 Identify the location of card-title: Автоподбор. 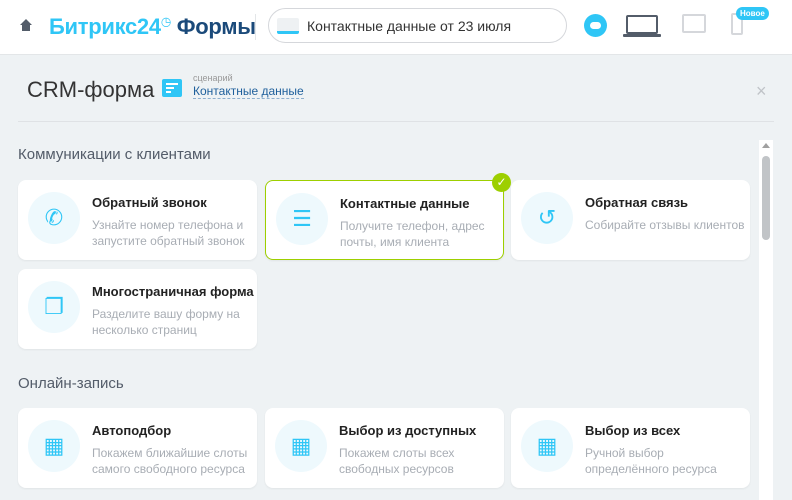
(132, 430).